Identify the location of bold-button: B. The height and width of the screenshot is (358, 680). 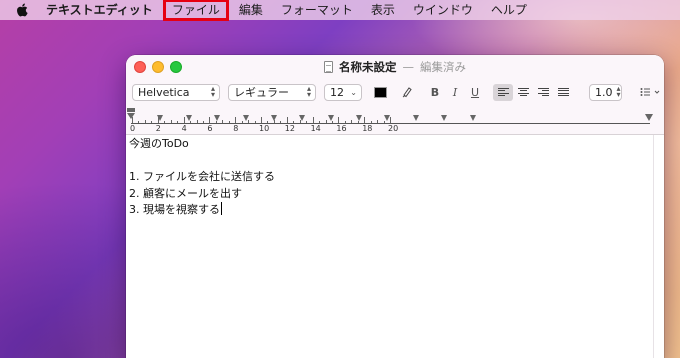
(435, 92).